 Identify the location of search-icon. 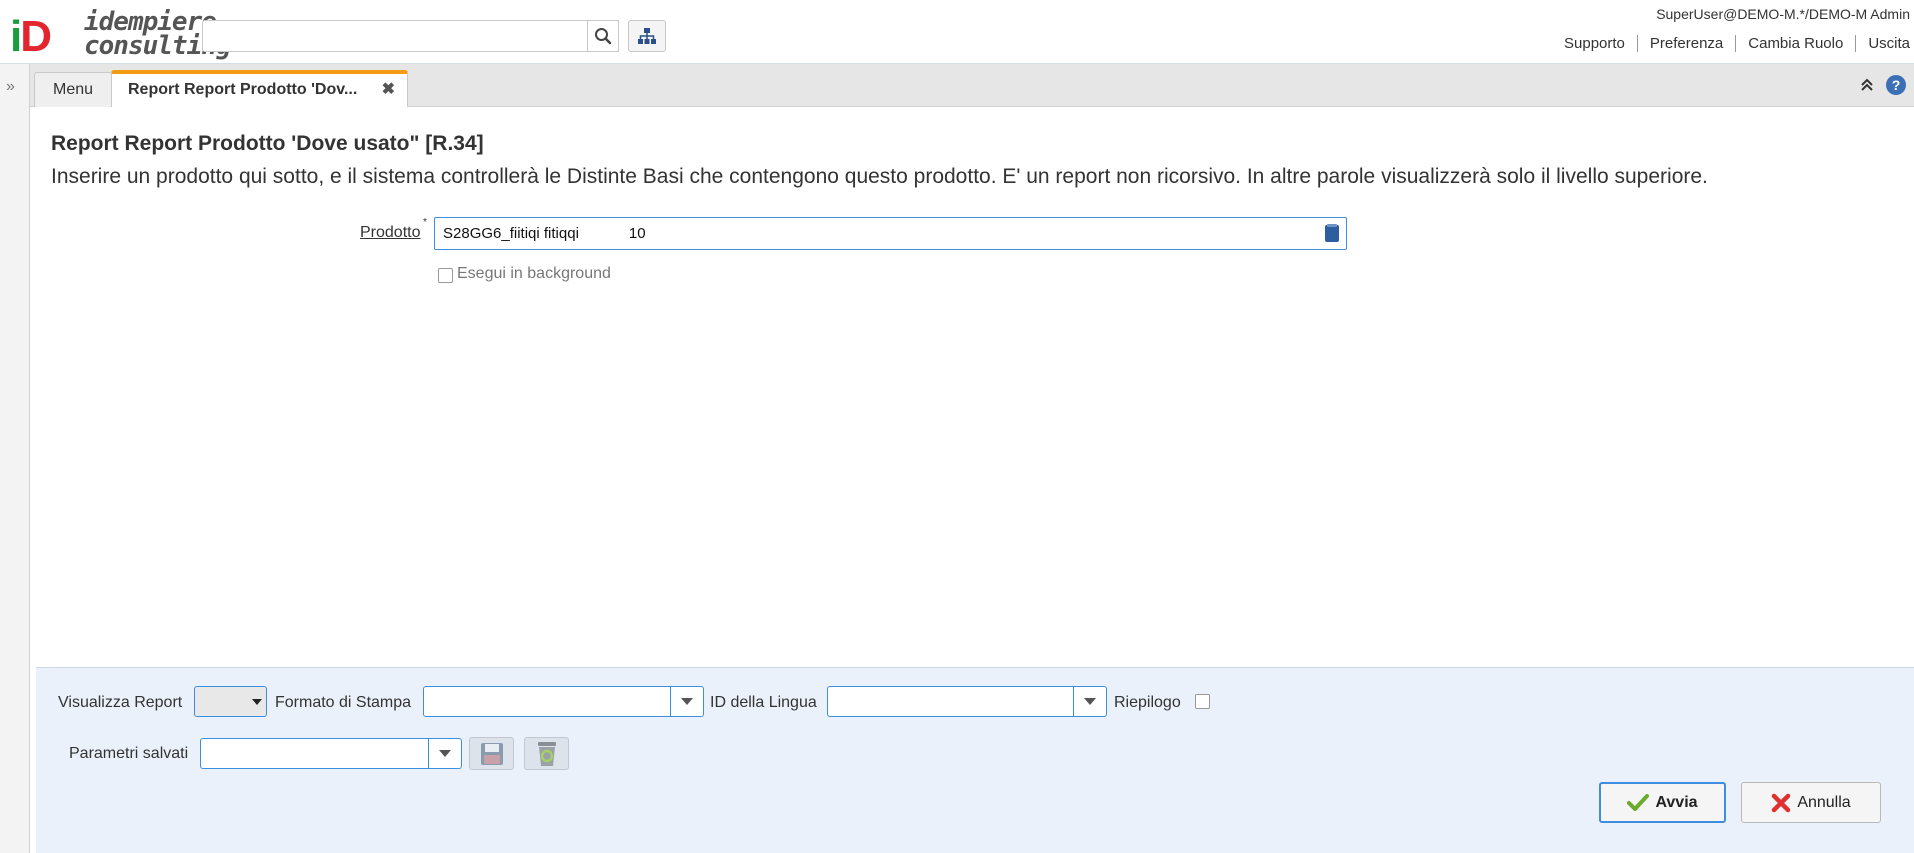
(603, 36).